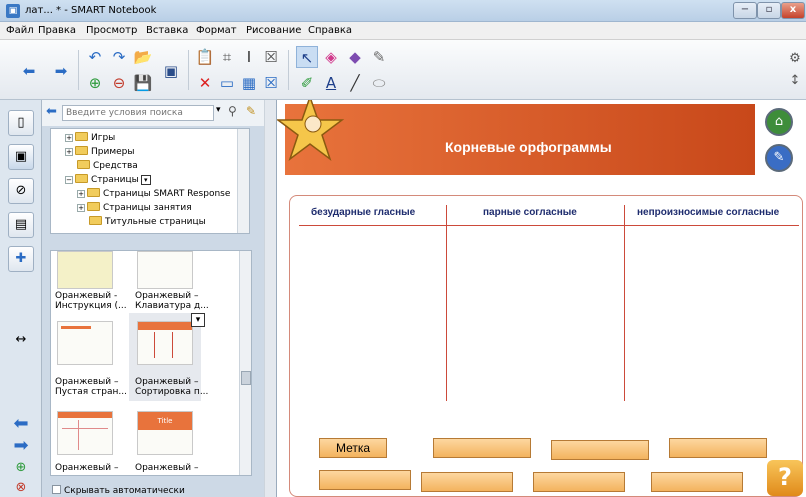 Image resolution: width=806 pixels, height=497 pixels. What do you see at coordinates (745, 10) in the screenshot?
I see `minimize-button: −` at bounding box center [745, 10].